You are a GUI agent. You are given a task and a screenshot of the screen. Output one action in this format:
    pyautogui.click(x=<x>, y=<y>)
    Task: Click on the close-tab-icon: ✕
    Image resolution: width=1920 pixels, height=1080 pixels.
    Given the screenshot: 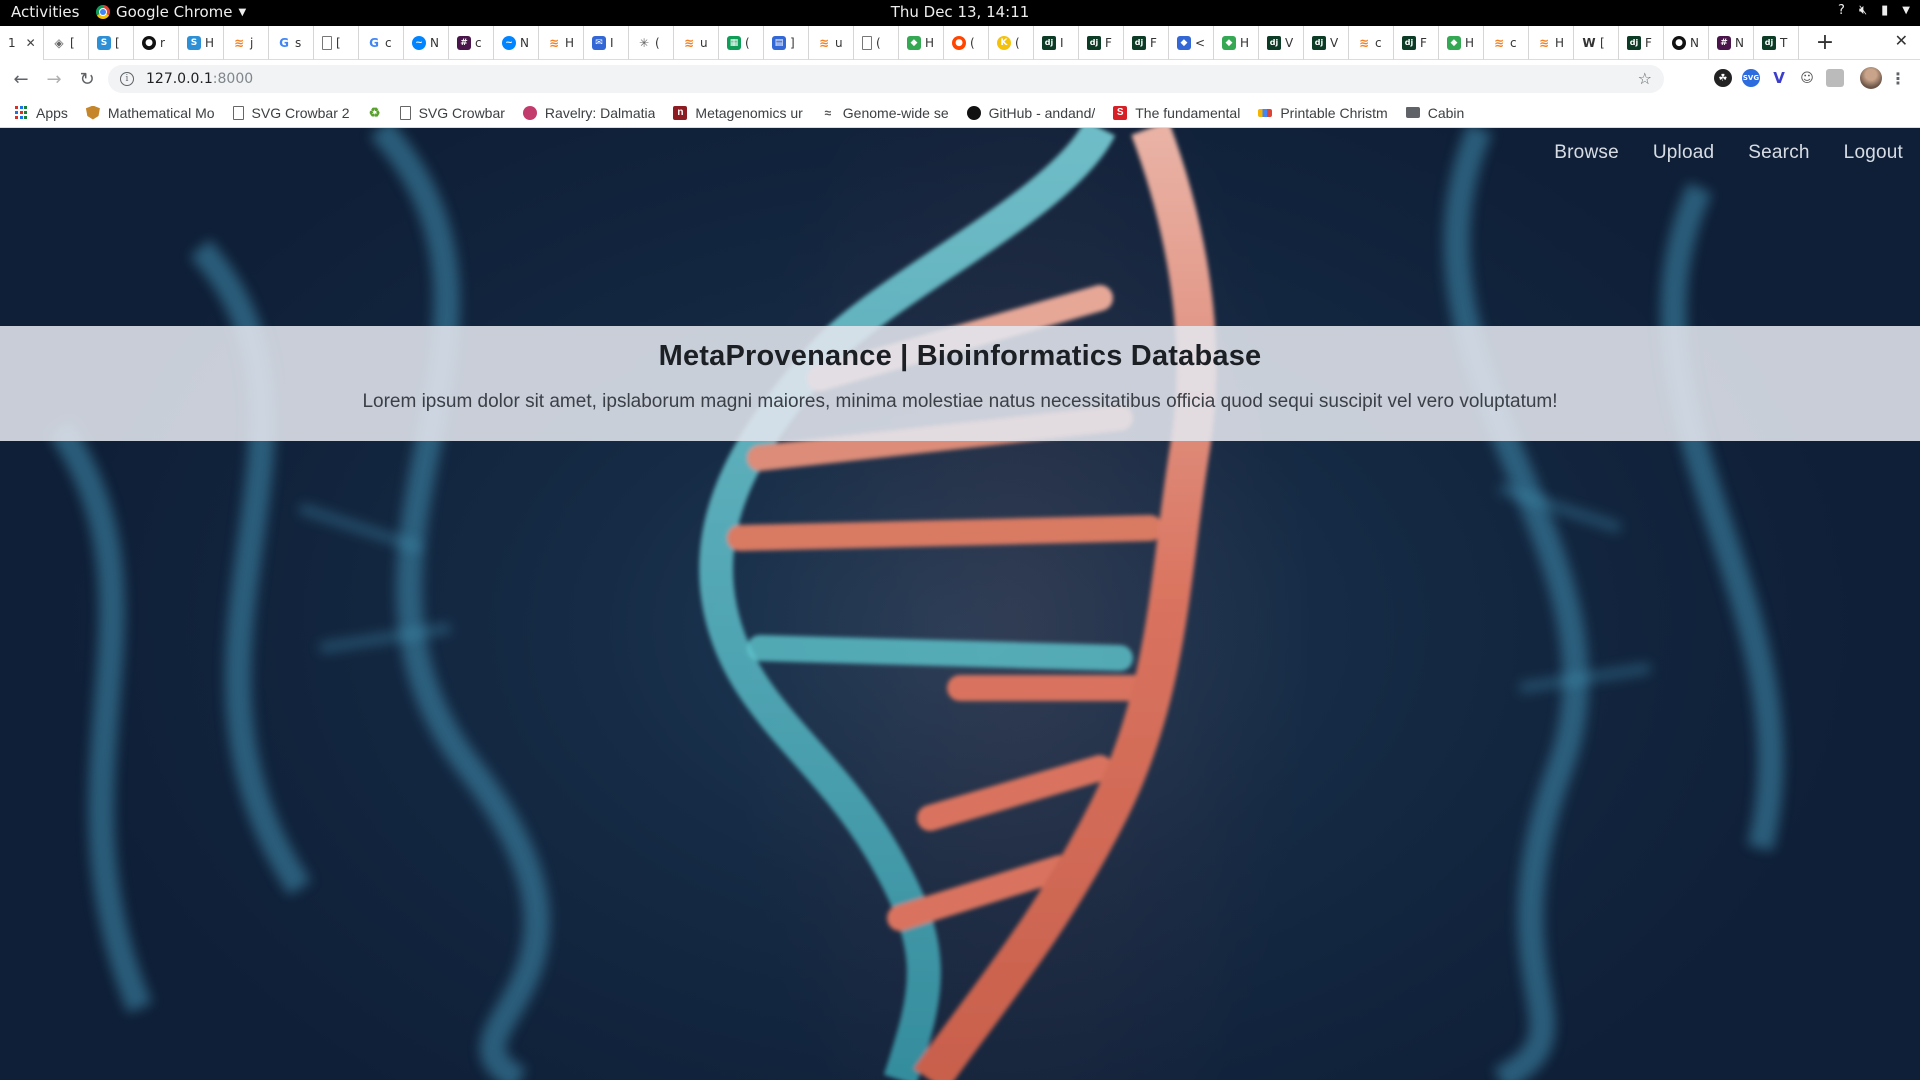 What is the action you would take?
    pyautogui.click(x=31, y=43)
    